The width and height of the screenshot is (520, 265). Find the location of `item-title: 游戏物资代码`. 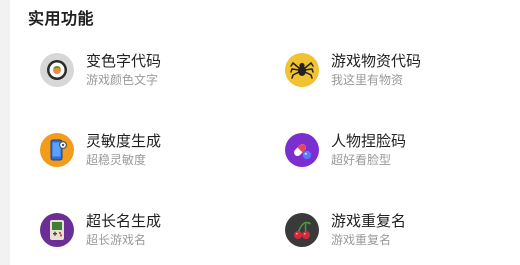

item-title: 游戏物资代码 is located at coordinates (376, 61).